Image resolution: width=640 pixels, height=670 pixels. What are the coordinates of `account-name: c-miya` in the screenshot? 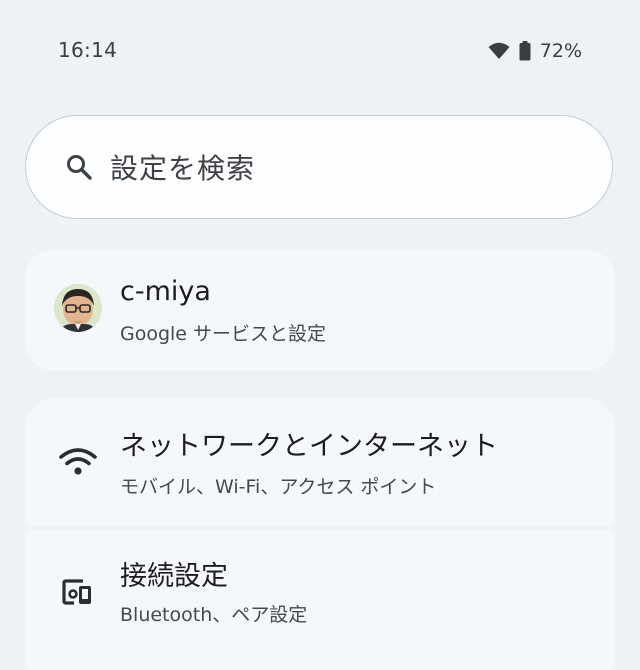 It's located at (165, 291).